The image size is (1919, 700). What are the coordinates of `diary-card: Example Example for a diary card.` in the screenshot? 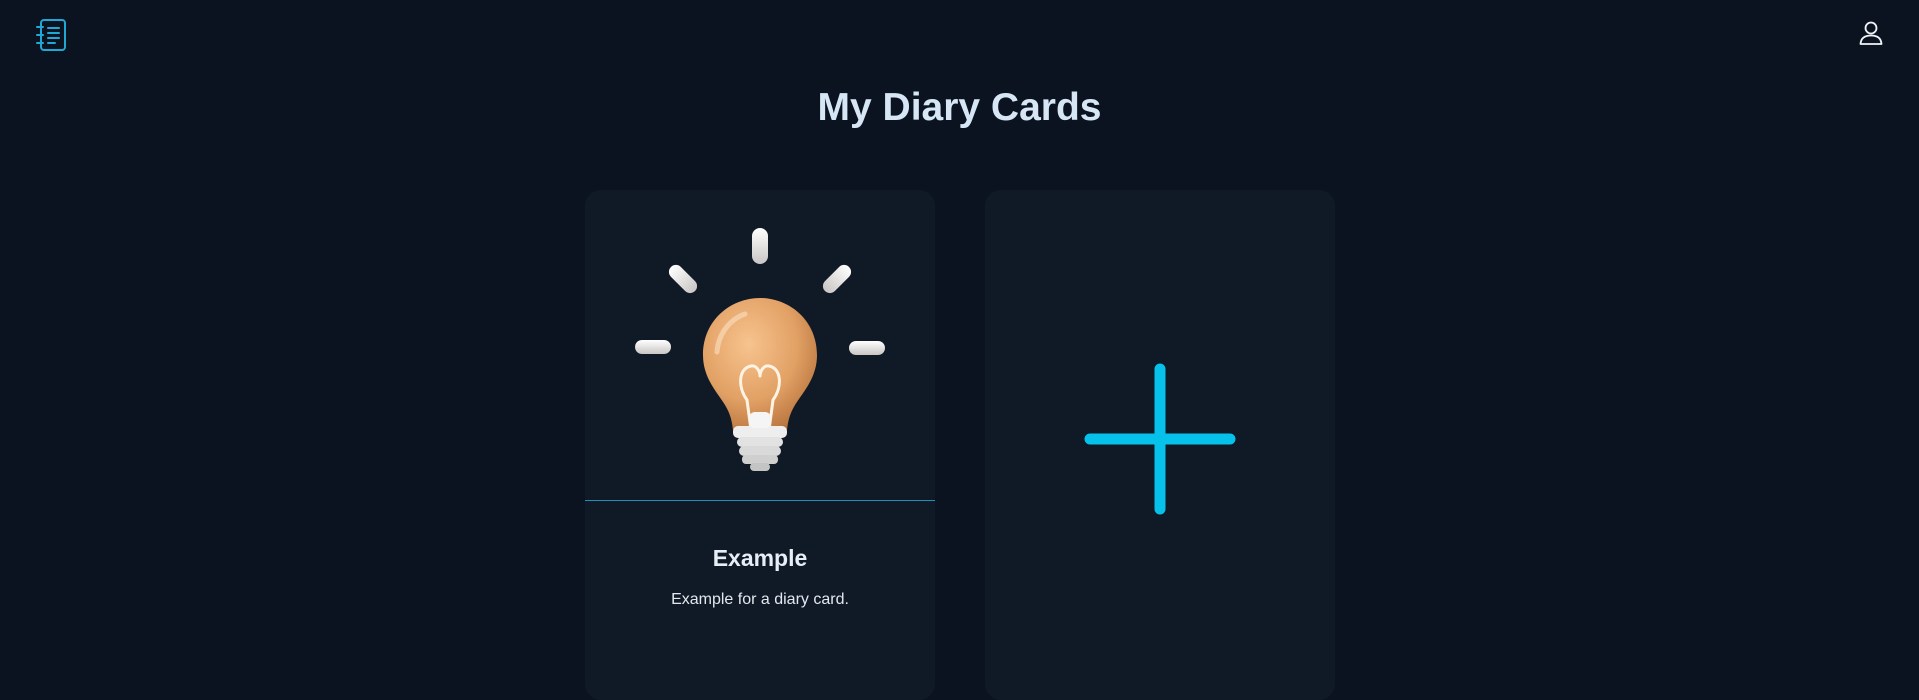 It's located at (760, 445).